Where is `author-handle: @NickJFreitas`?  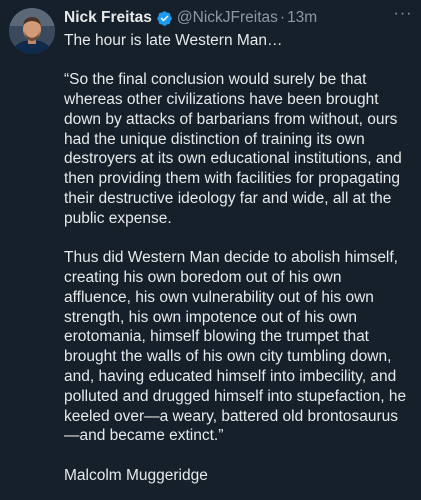 author-handle: @NickJFreitas is located at coordinates (227, 18).